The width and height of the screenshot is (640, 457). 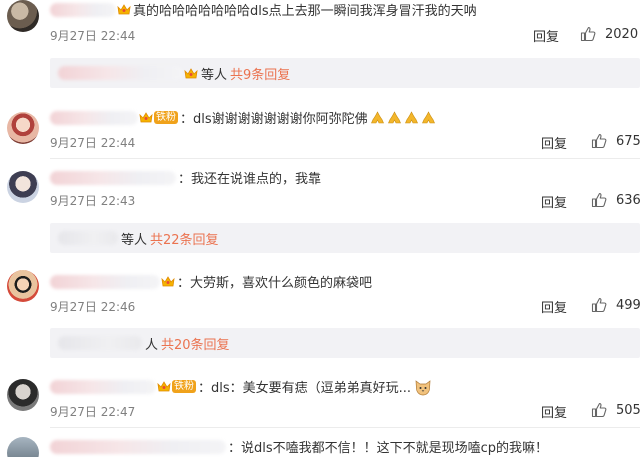 What do you see at coordinates (93, 412) in the screenshot?
I see `comment-time: 9月27日 22:47` at bounding box center [93, 412].